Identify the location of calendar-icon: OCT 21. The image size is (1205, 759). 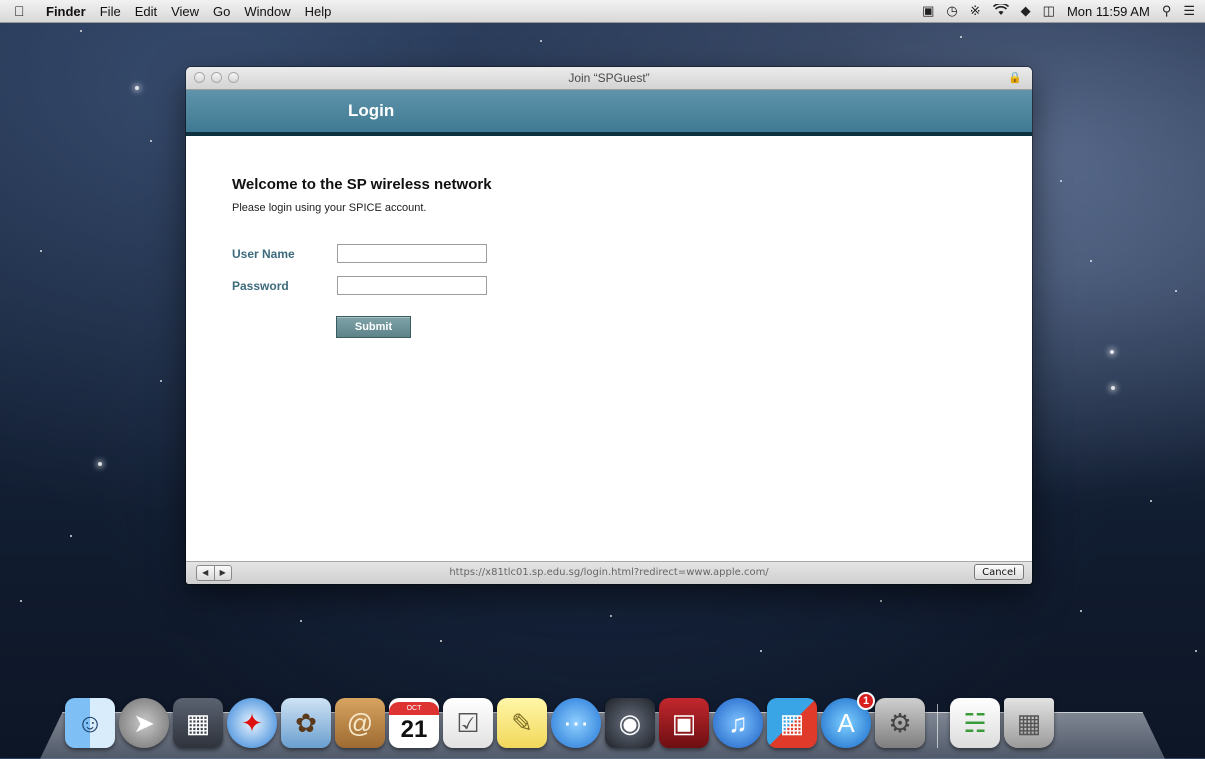
(414, 723).